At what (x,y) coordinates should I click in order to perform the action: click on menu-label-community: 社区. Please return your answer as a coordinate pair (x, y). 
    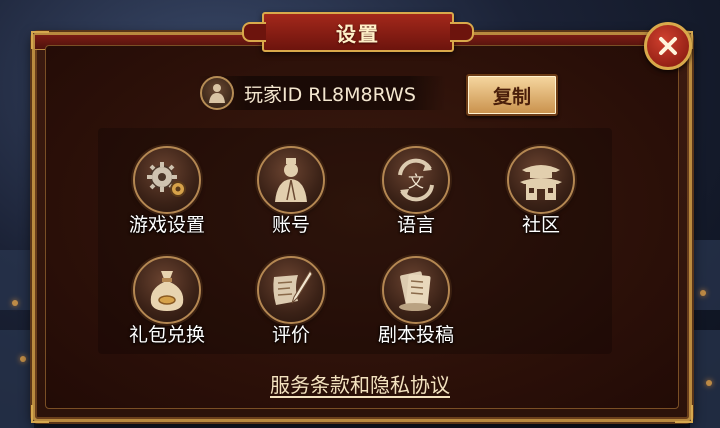
    Looking at the image, I should click on (540, 225).